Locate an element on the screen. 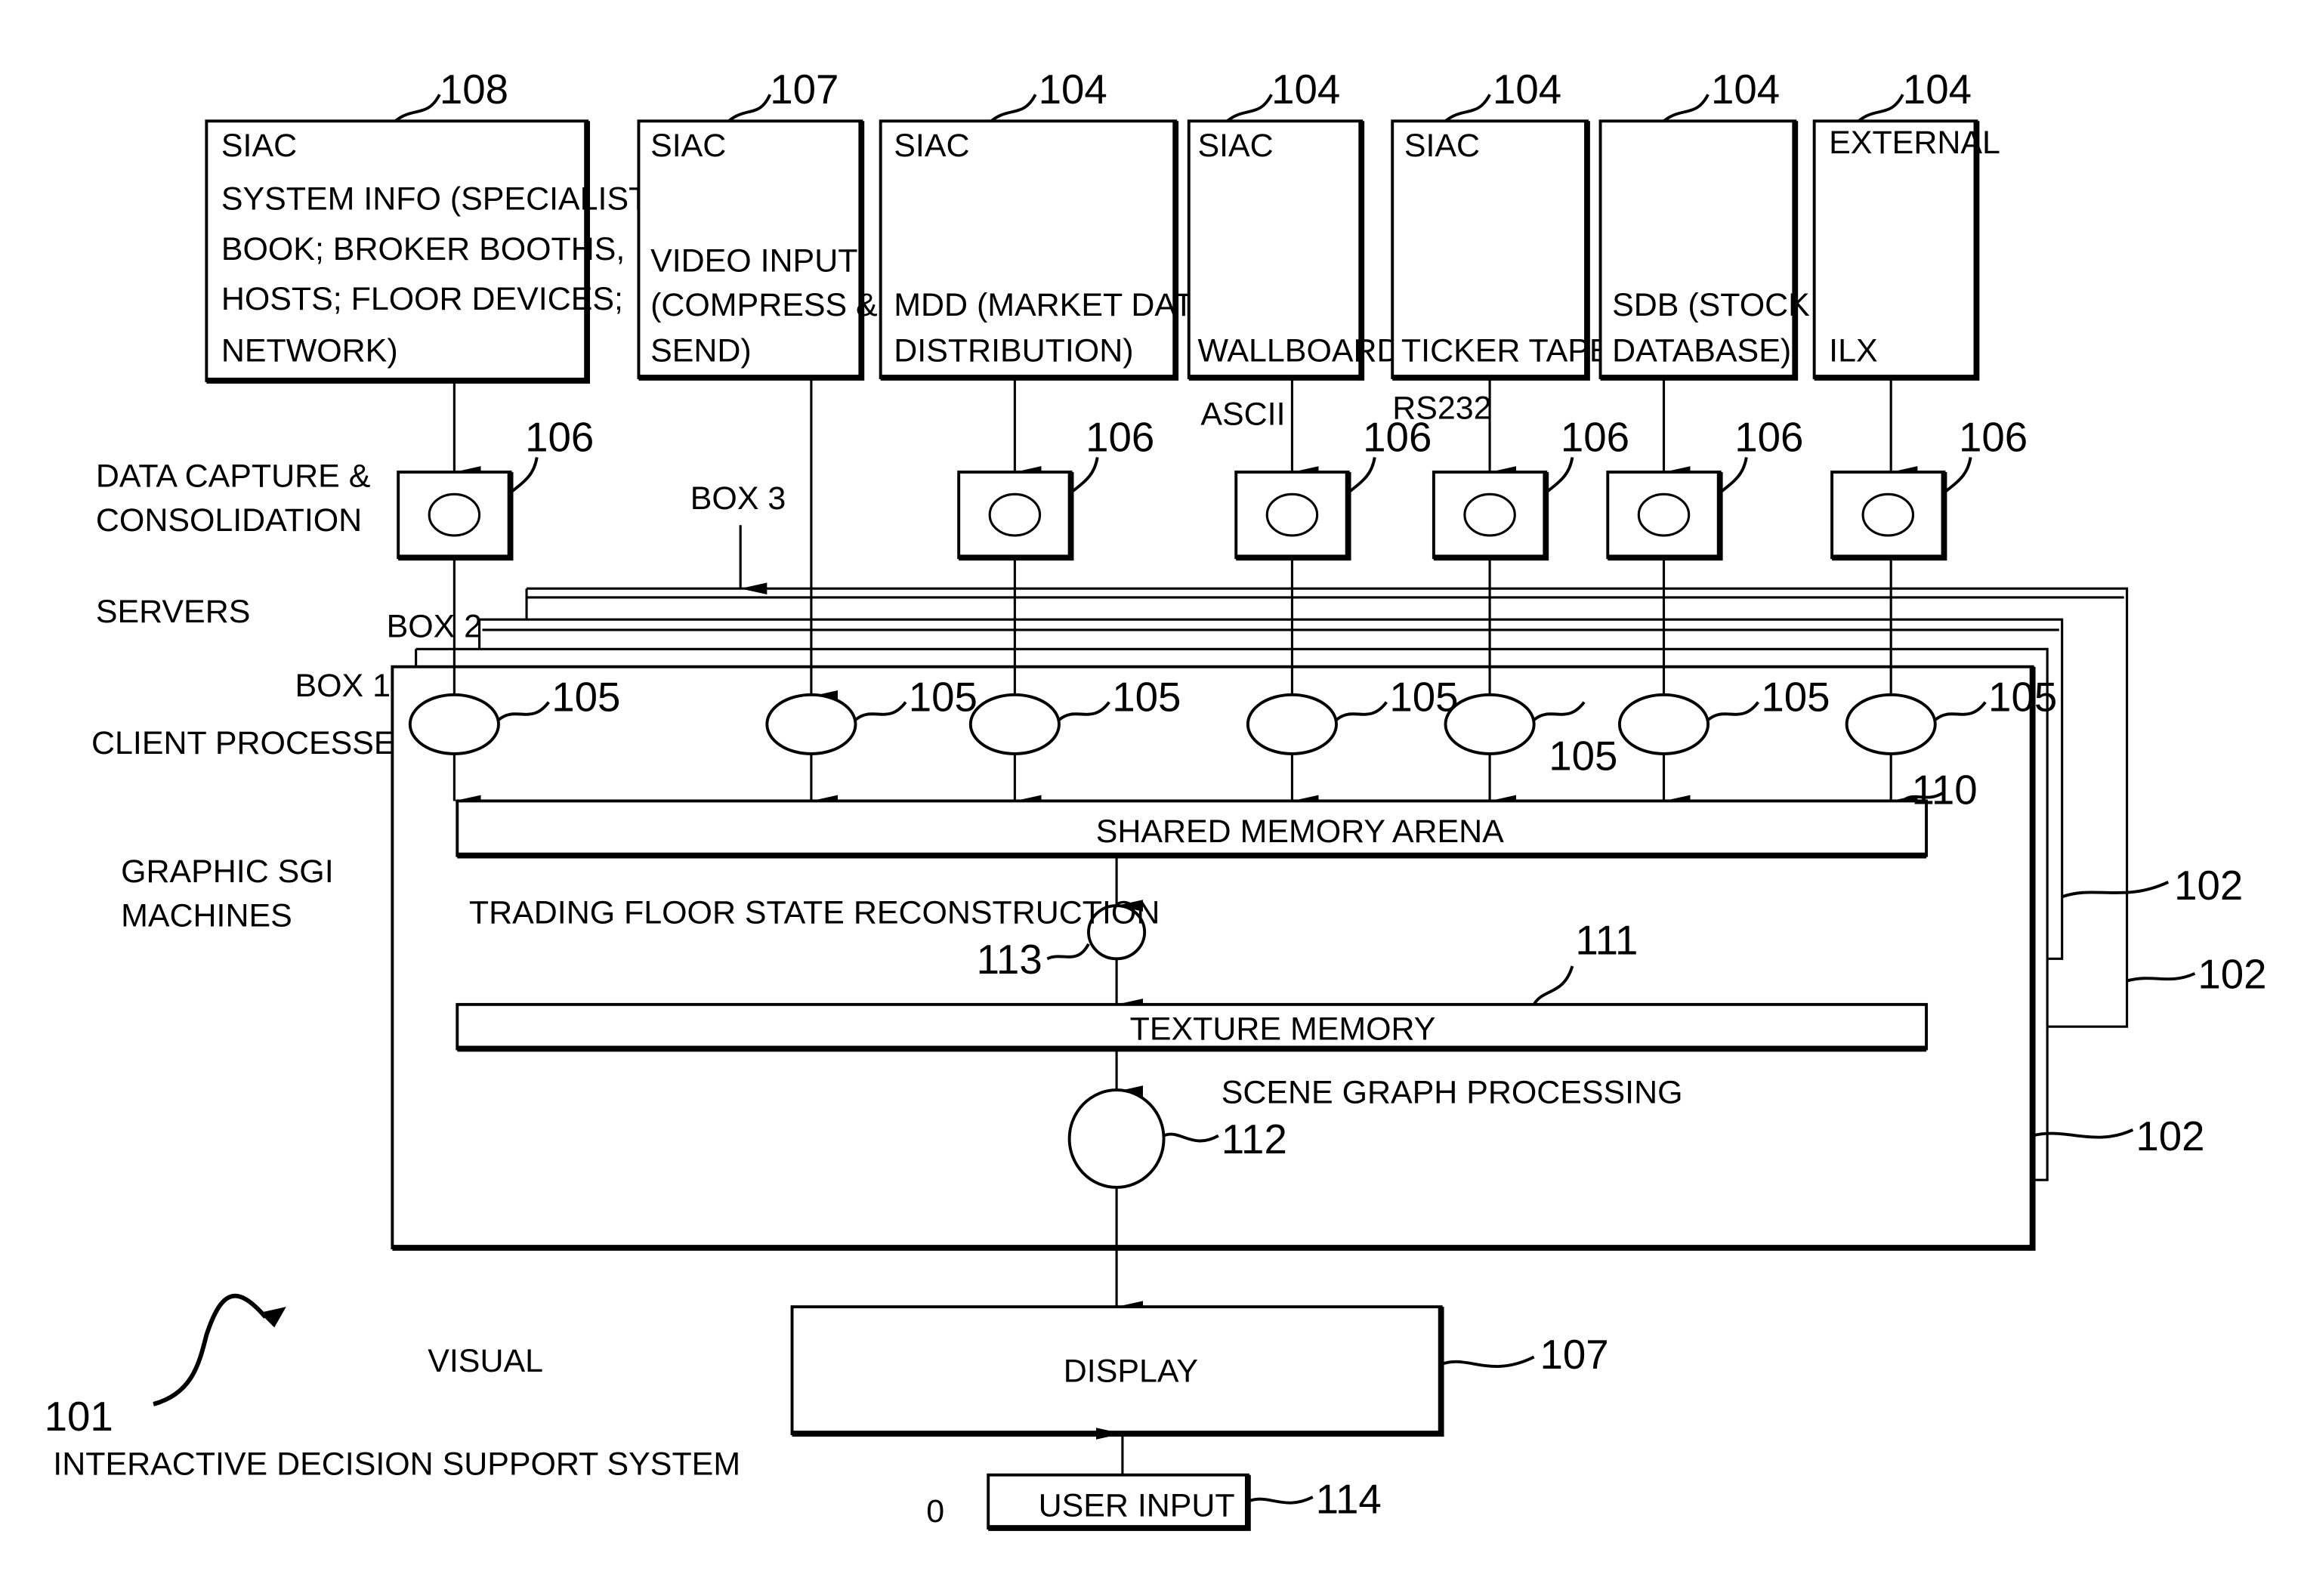 The width and height of the screenshot is (2301, 1596). ref-label-113: 113 is located at coordinates (1010, 960).